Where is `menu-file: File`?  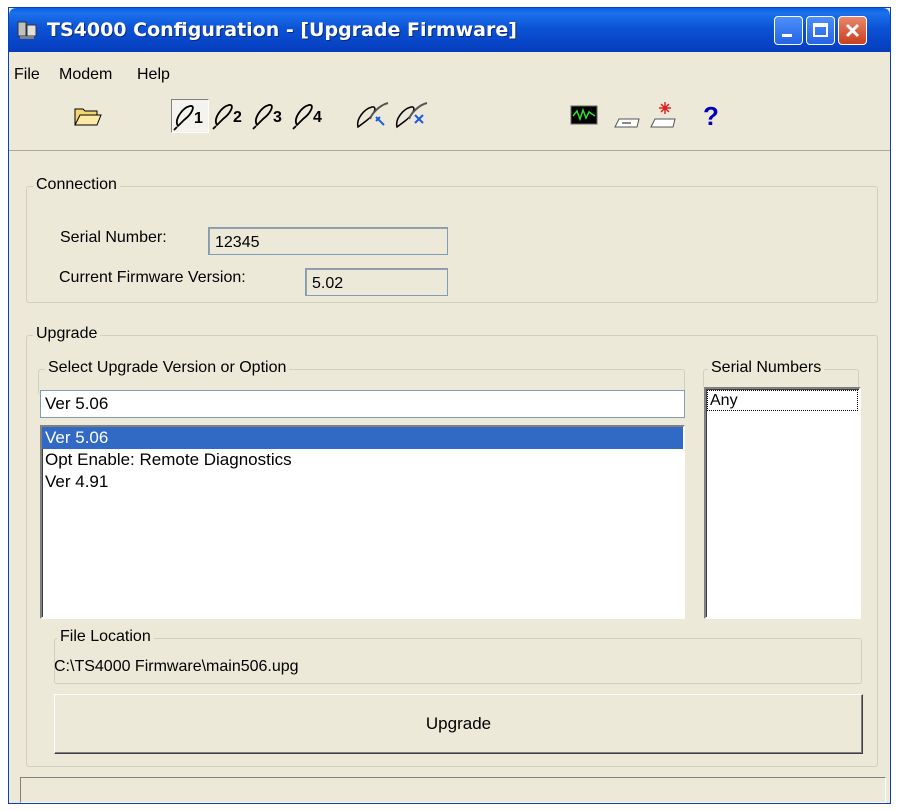 menu-file: File is located at coordinates (27, 75).